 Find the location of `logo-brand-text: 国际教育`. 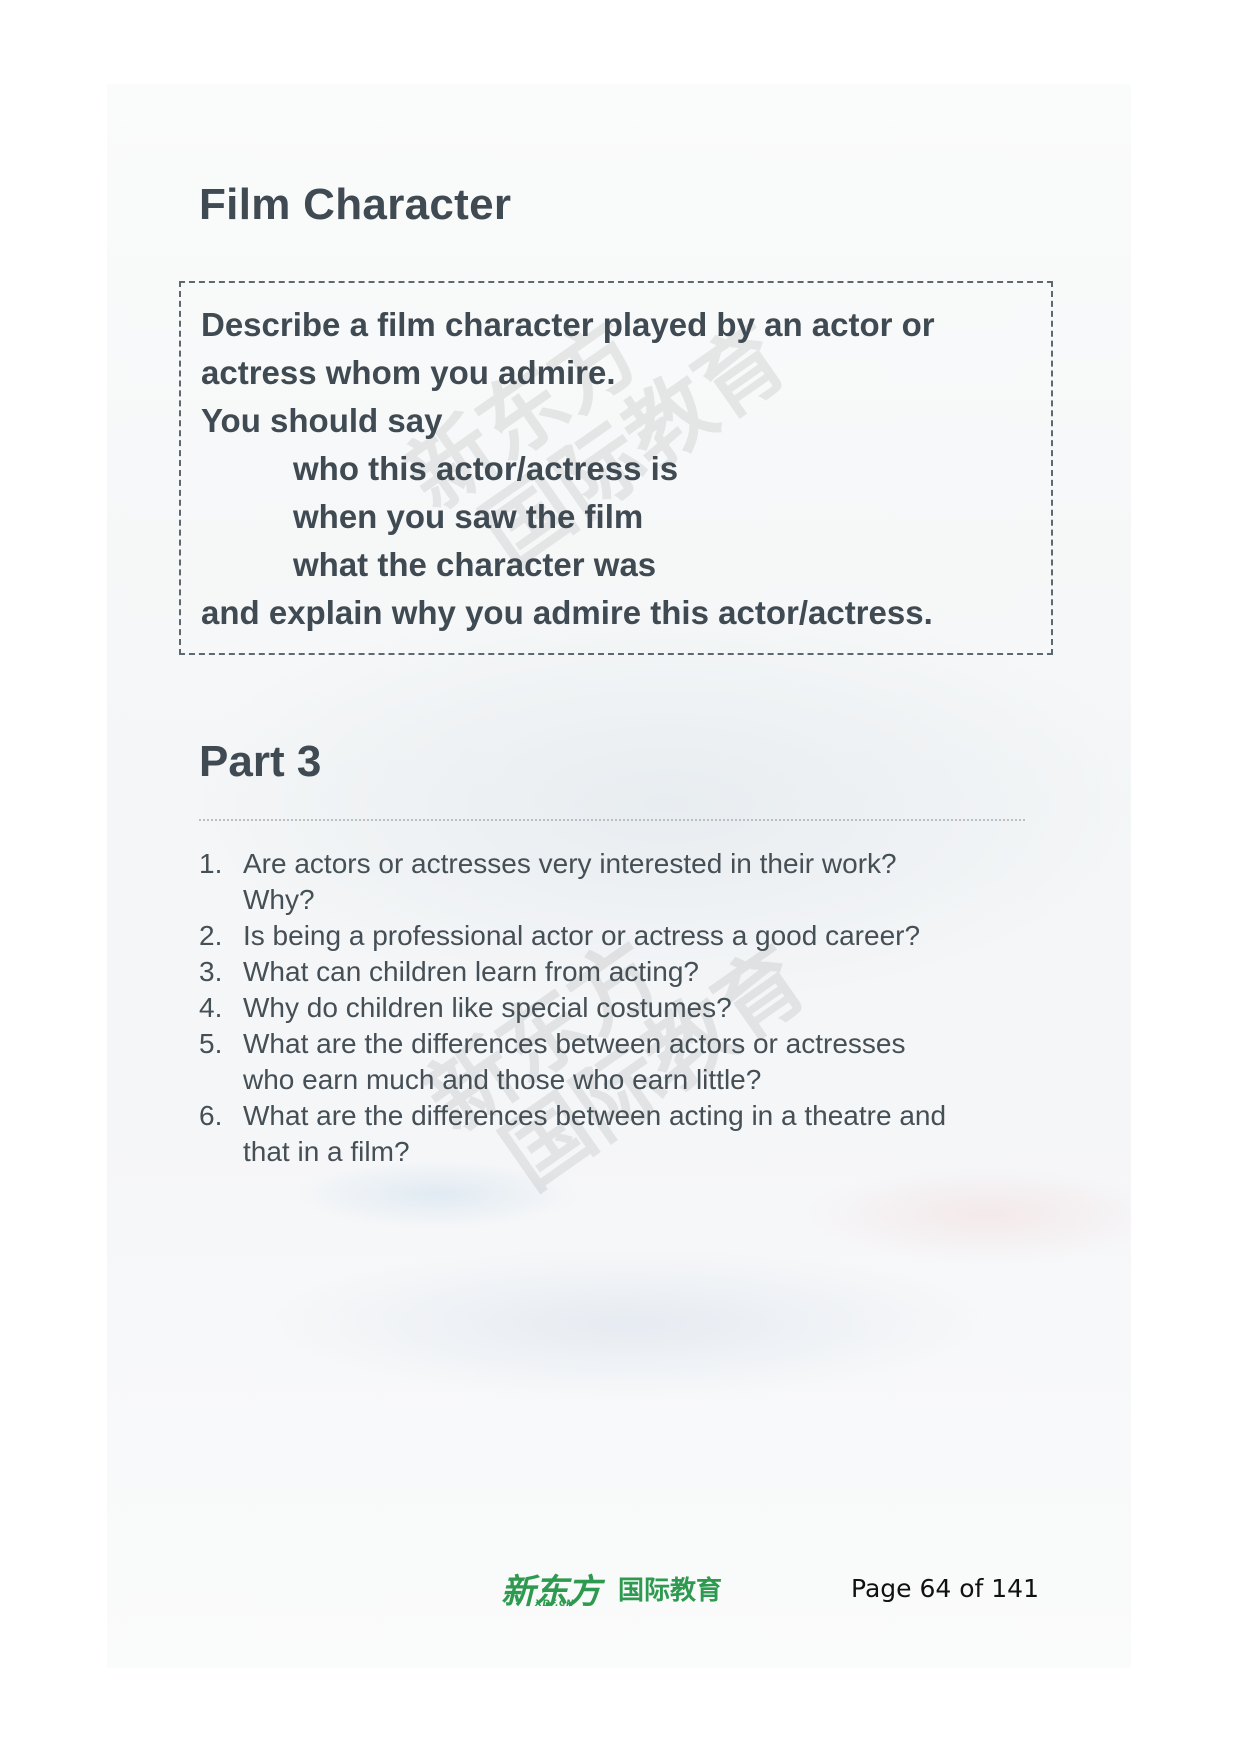

logo-brand-text: 国际教育 is located at coordinates (670, 1590).